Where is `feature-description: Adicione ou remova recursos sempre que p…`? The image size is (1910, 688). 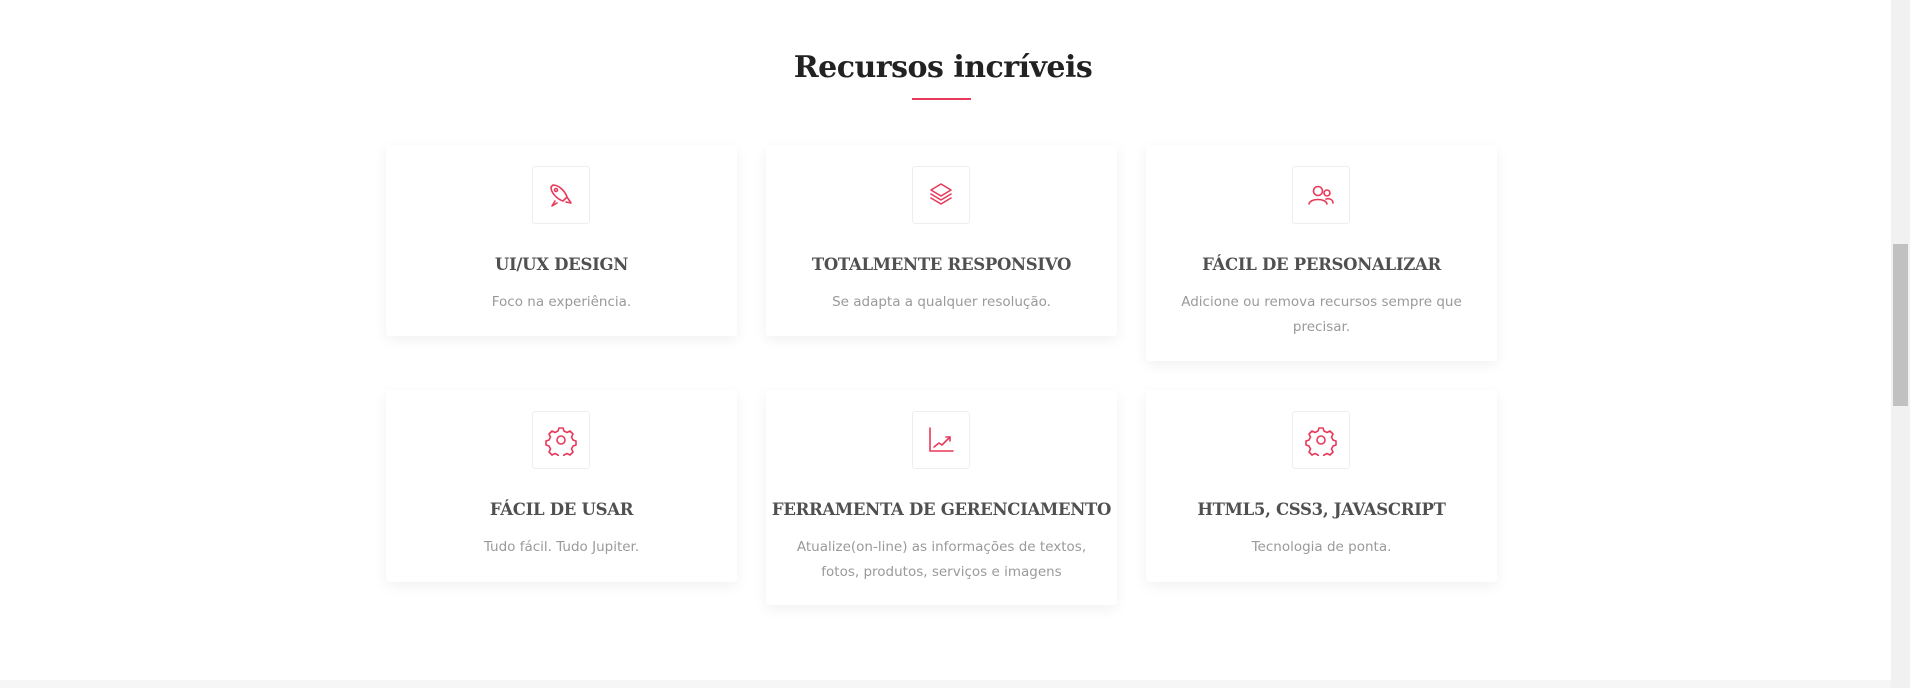 feature-description: Adicione ou remova recursos sempre que p… is located at coordinates (1321, 314).